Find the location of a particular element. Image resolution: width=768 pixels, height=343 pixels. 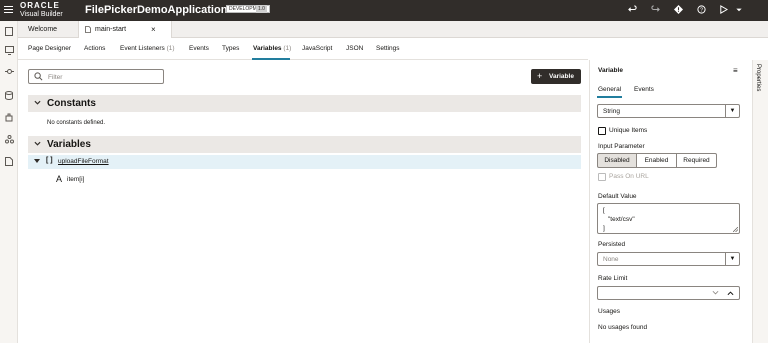

constants-empty-text: No constants defined. is located at coordinates (76, 123).